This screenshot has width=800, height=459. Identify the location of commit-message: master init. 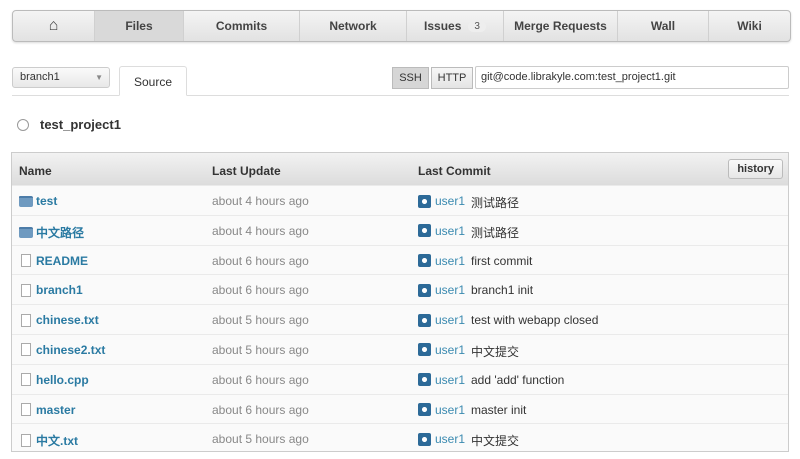
(498, 410).